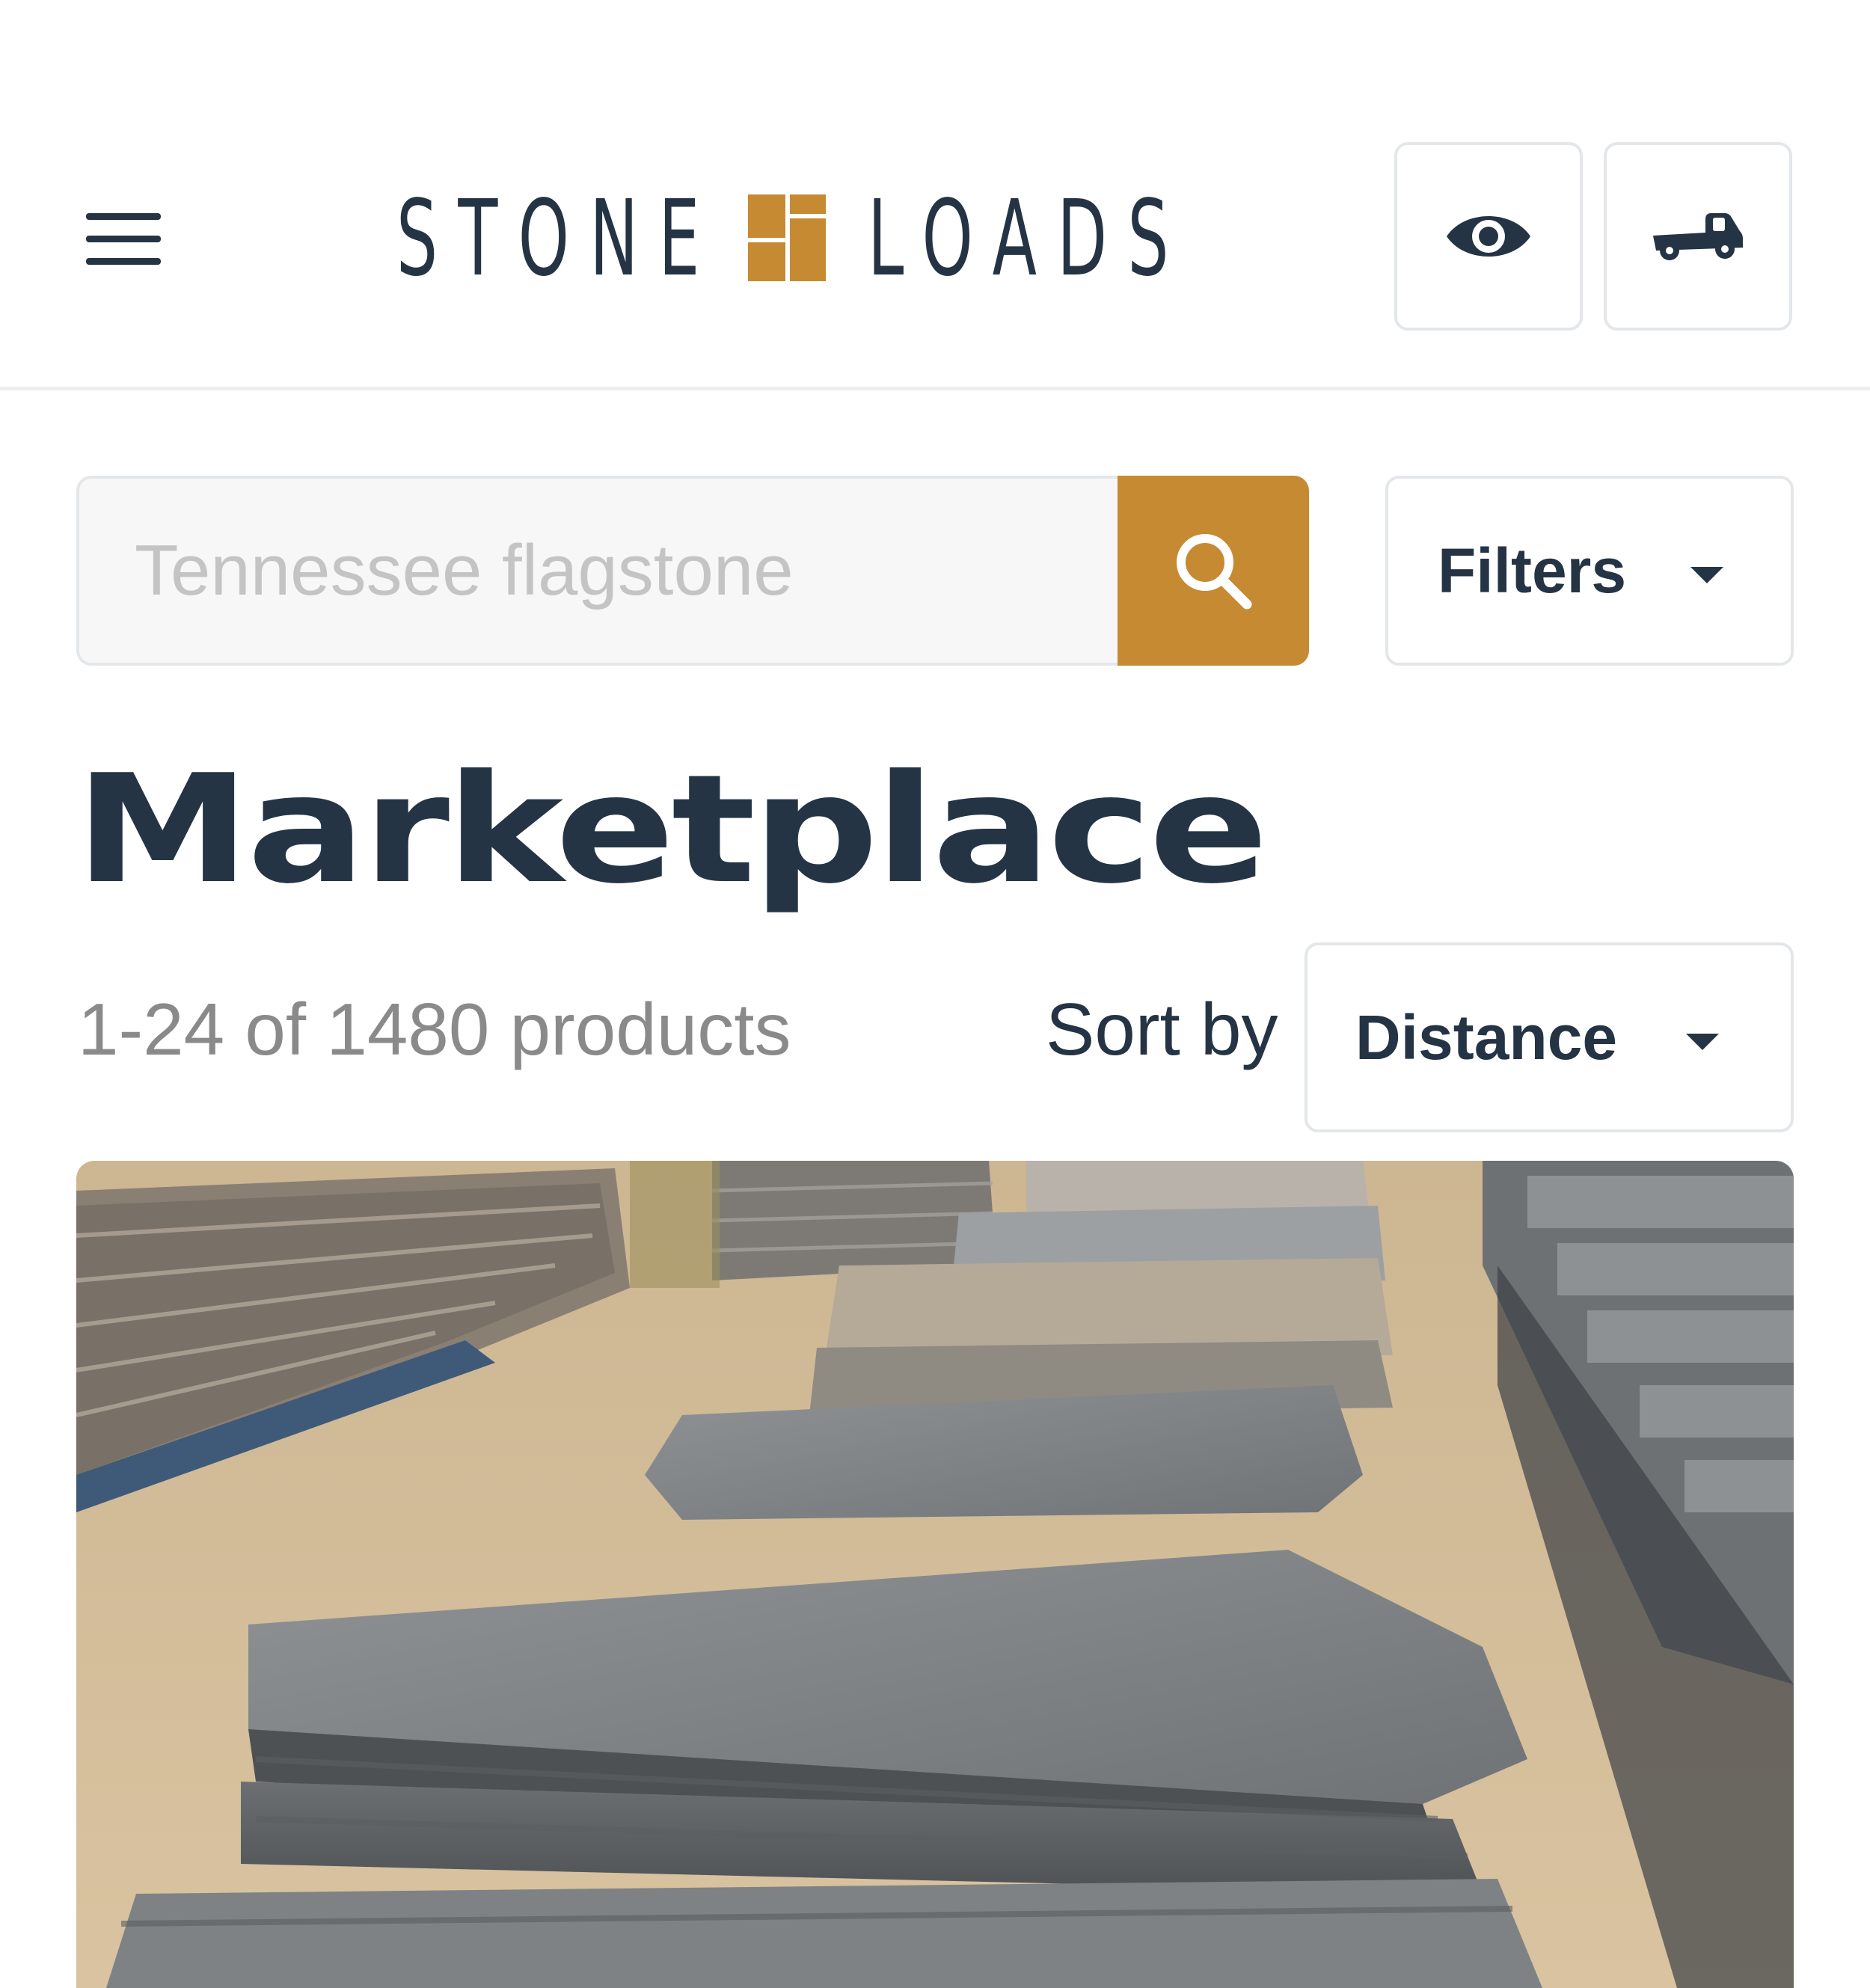 The image size is (1870, 1988). Describe the element at coordinates (1486, 1037) in the screenshot. I see `sort-selected-value: Distance` at that location.